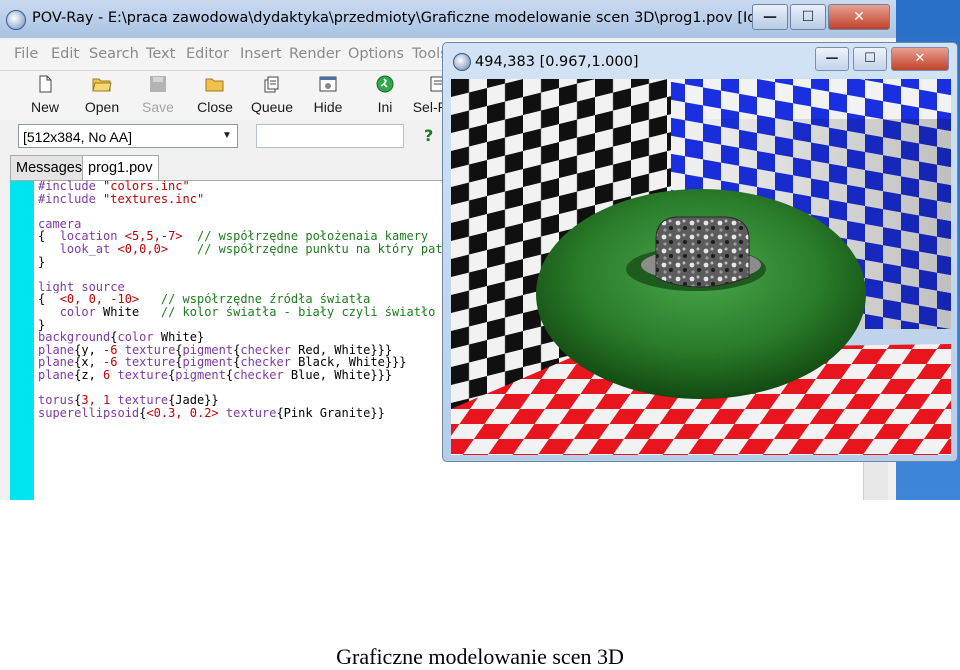 Image resolution: width=960 pixels, height=670 pixels. I want to click on menu-insert: Insert, so click(261, 54).